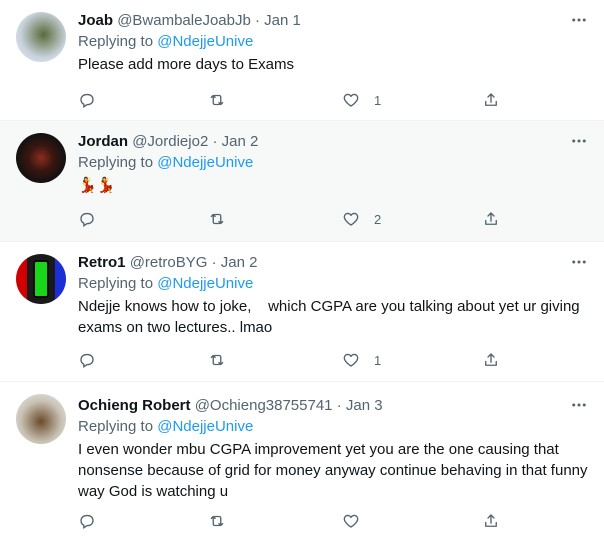 The width and height of the screenshot is (604, 539). I want to click on display-name: Joab, so click(95, 20).